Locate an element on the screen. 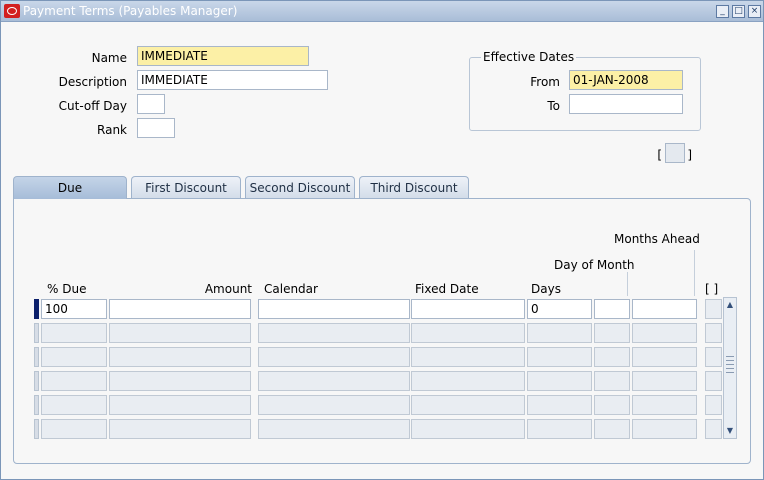  amount-header: Amount is located at coordinates (228, 289).